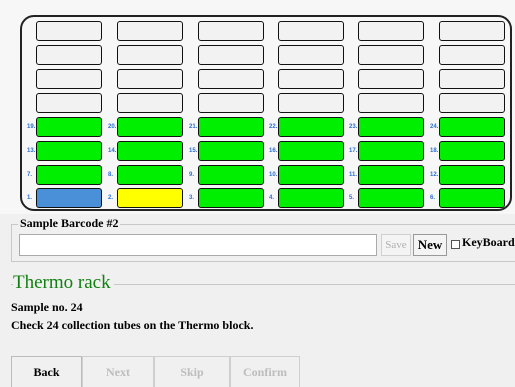  Describe the element at coordinates (192, 175) in the screenshot. I see `slot-number: 9.` at that location.